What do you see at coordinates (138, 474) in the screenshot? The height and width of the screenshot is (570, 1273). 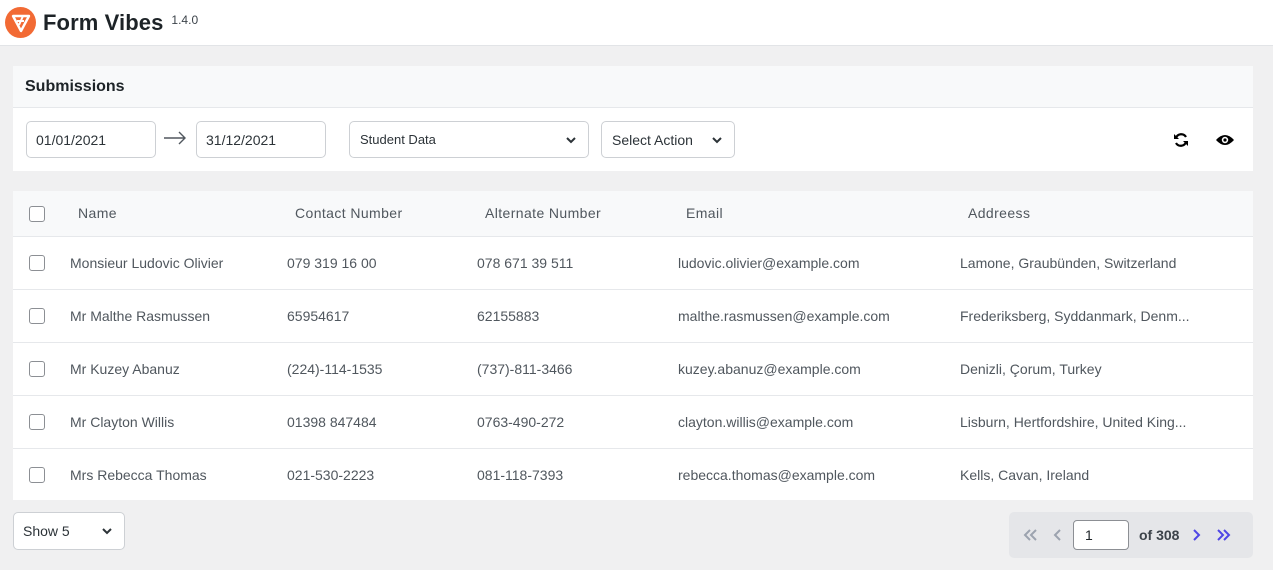 I see `cell-name: Mrs Rebecca Thomas` at bounding box center [138, 474].